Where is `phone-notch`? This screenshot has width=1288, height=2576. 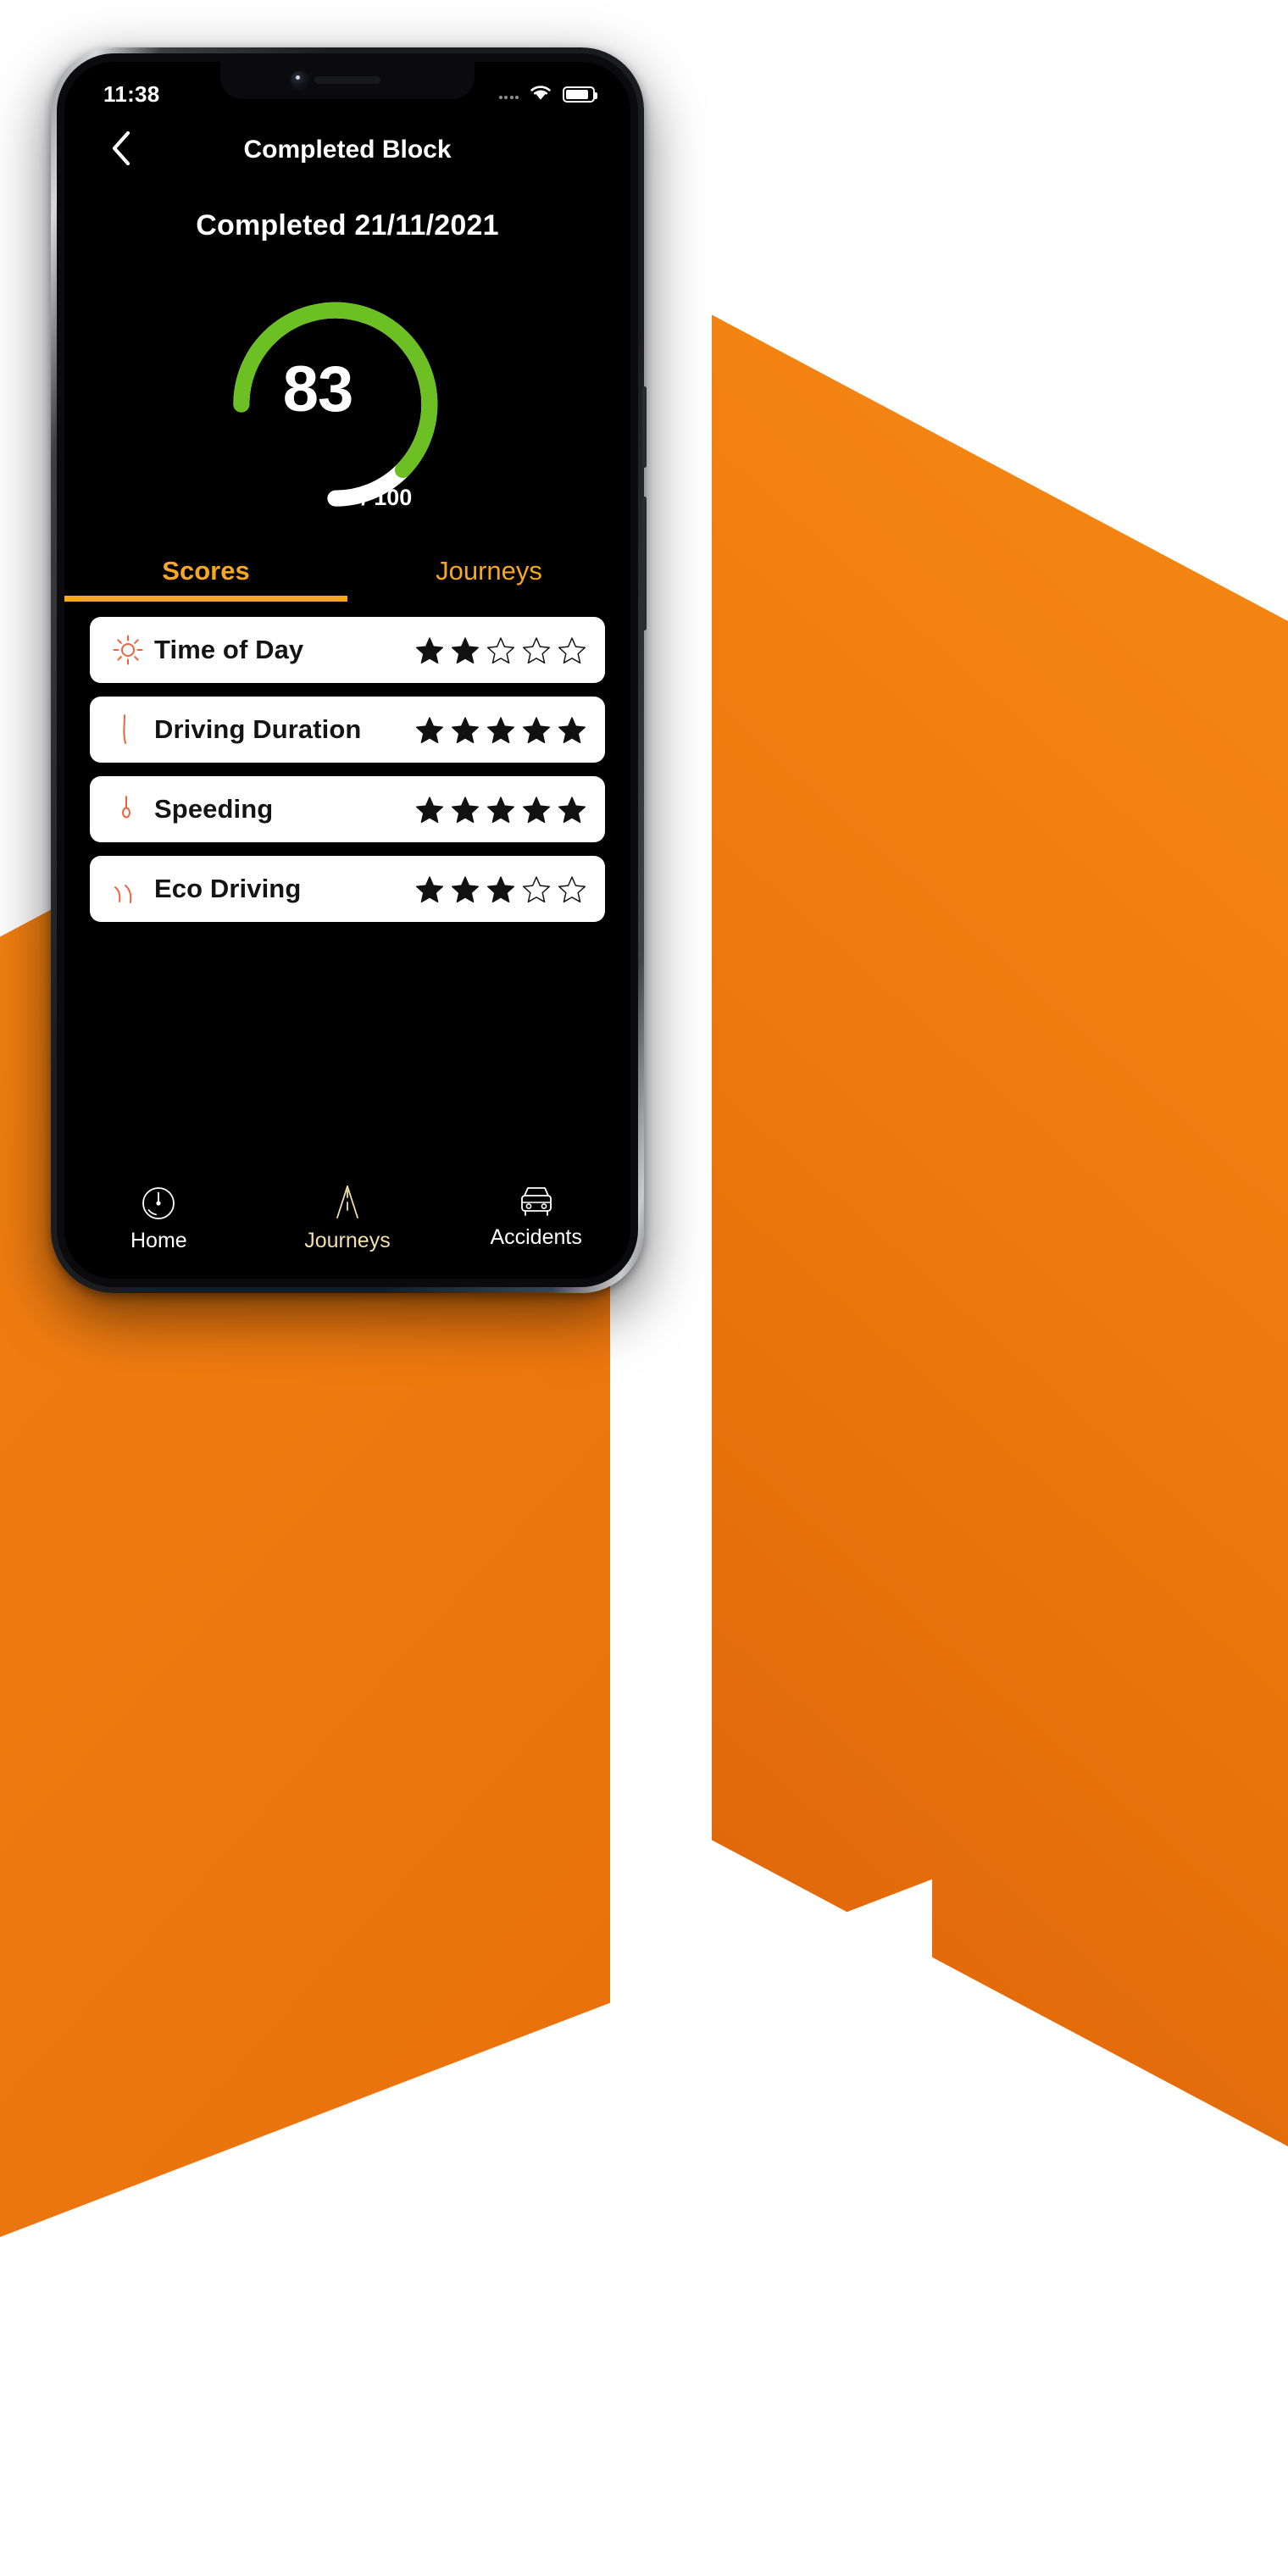
phone-notch is located at coordinates (347, 80).